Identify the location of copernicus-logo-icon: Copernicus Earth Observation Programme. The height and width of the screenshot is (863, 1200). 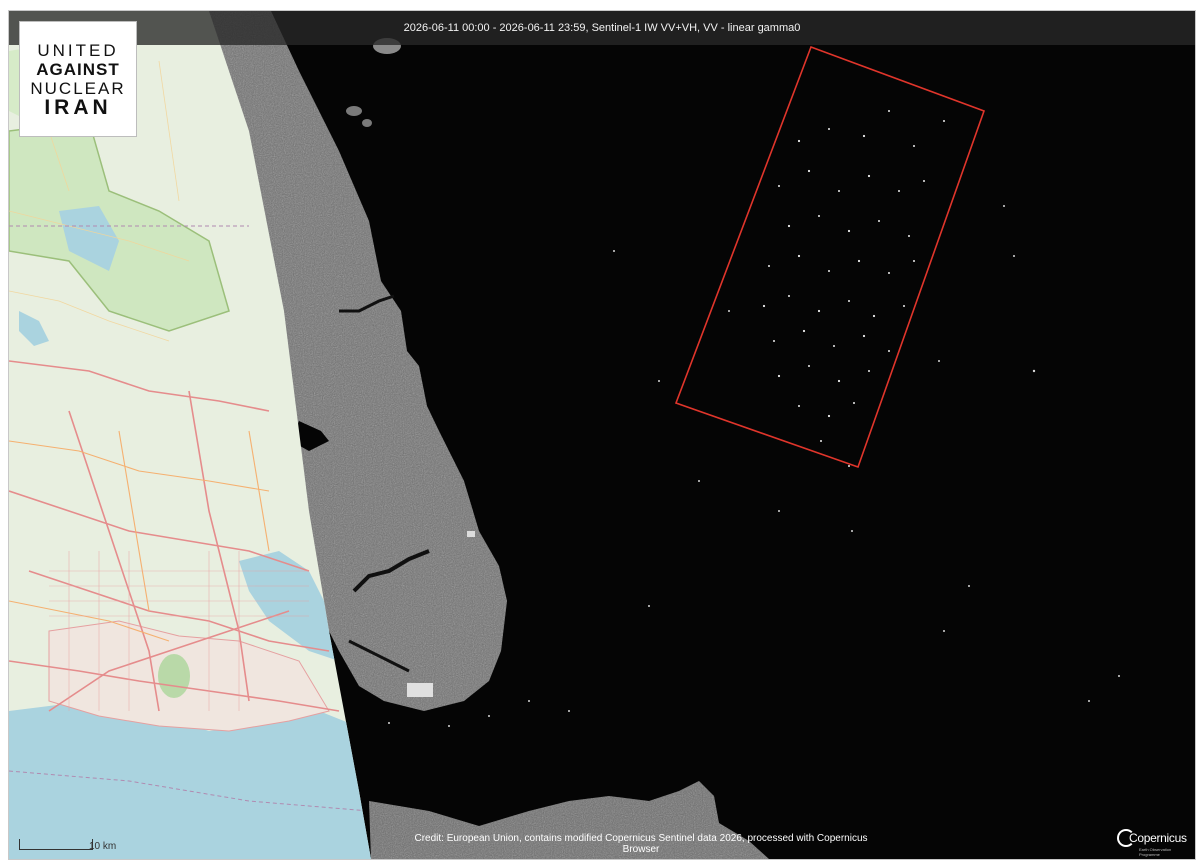
(1155, 842).